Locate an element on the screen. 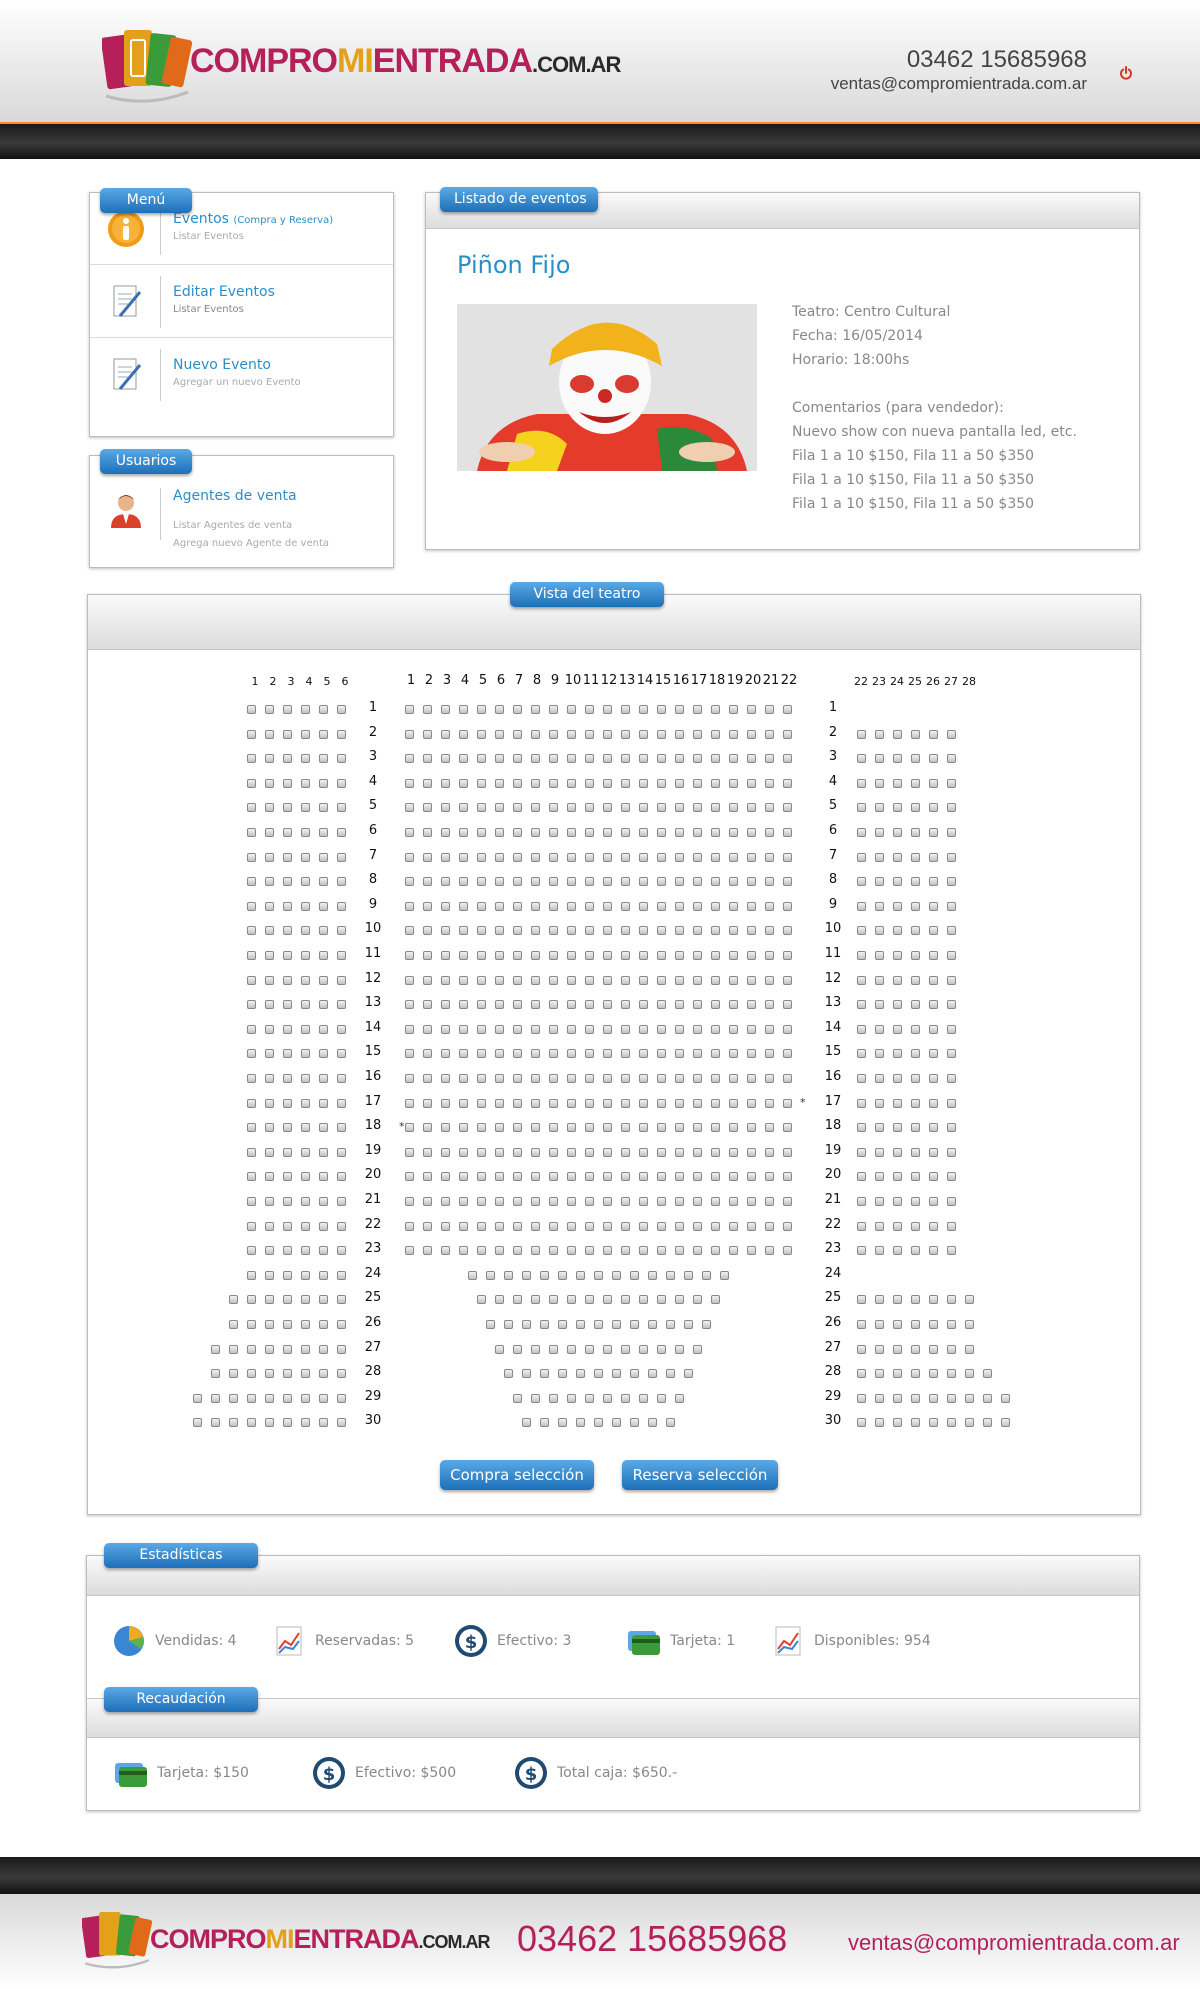 Image resolution: width=1200 pixels, height=1989 pixels. event-photo is located at coordinates (607, 387).